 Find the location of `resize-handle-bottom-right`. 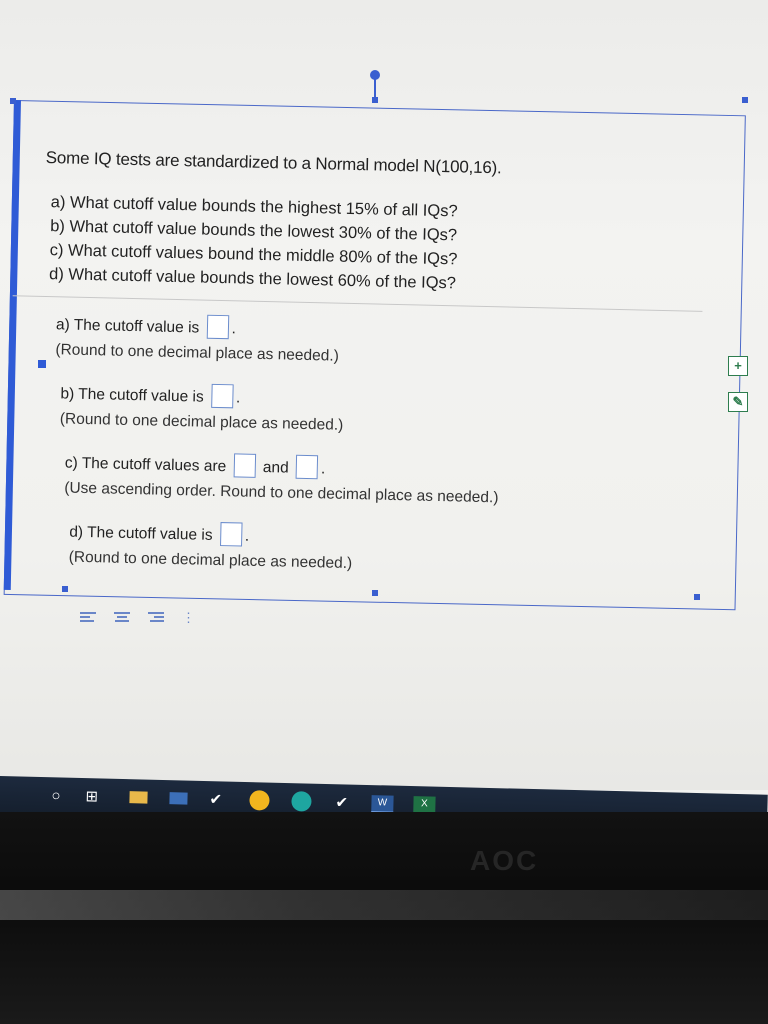

resize-handle-bottom-right is located at coordinates (697, 597).